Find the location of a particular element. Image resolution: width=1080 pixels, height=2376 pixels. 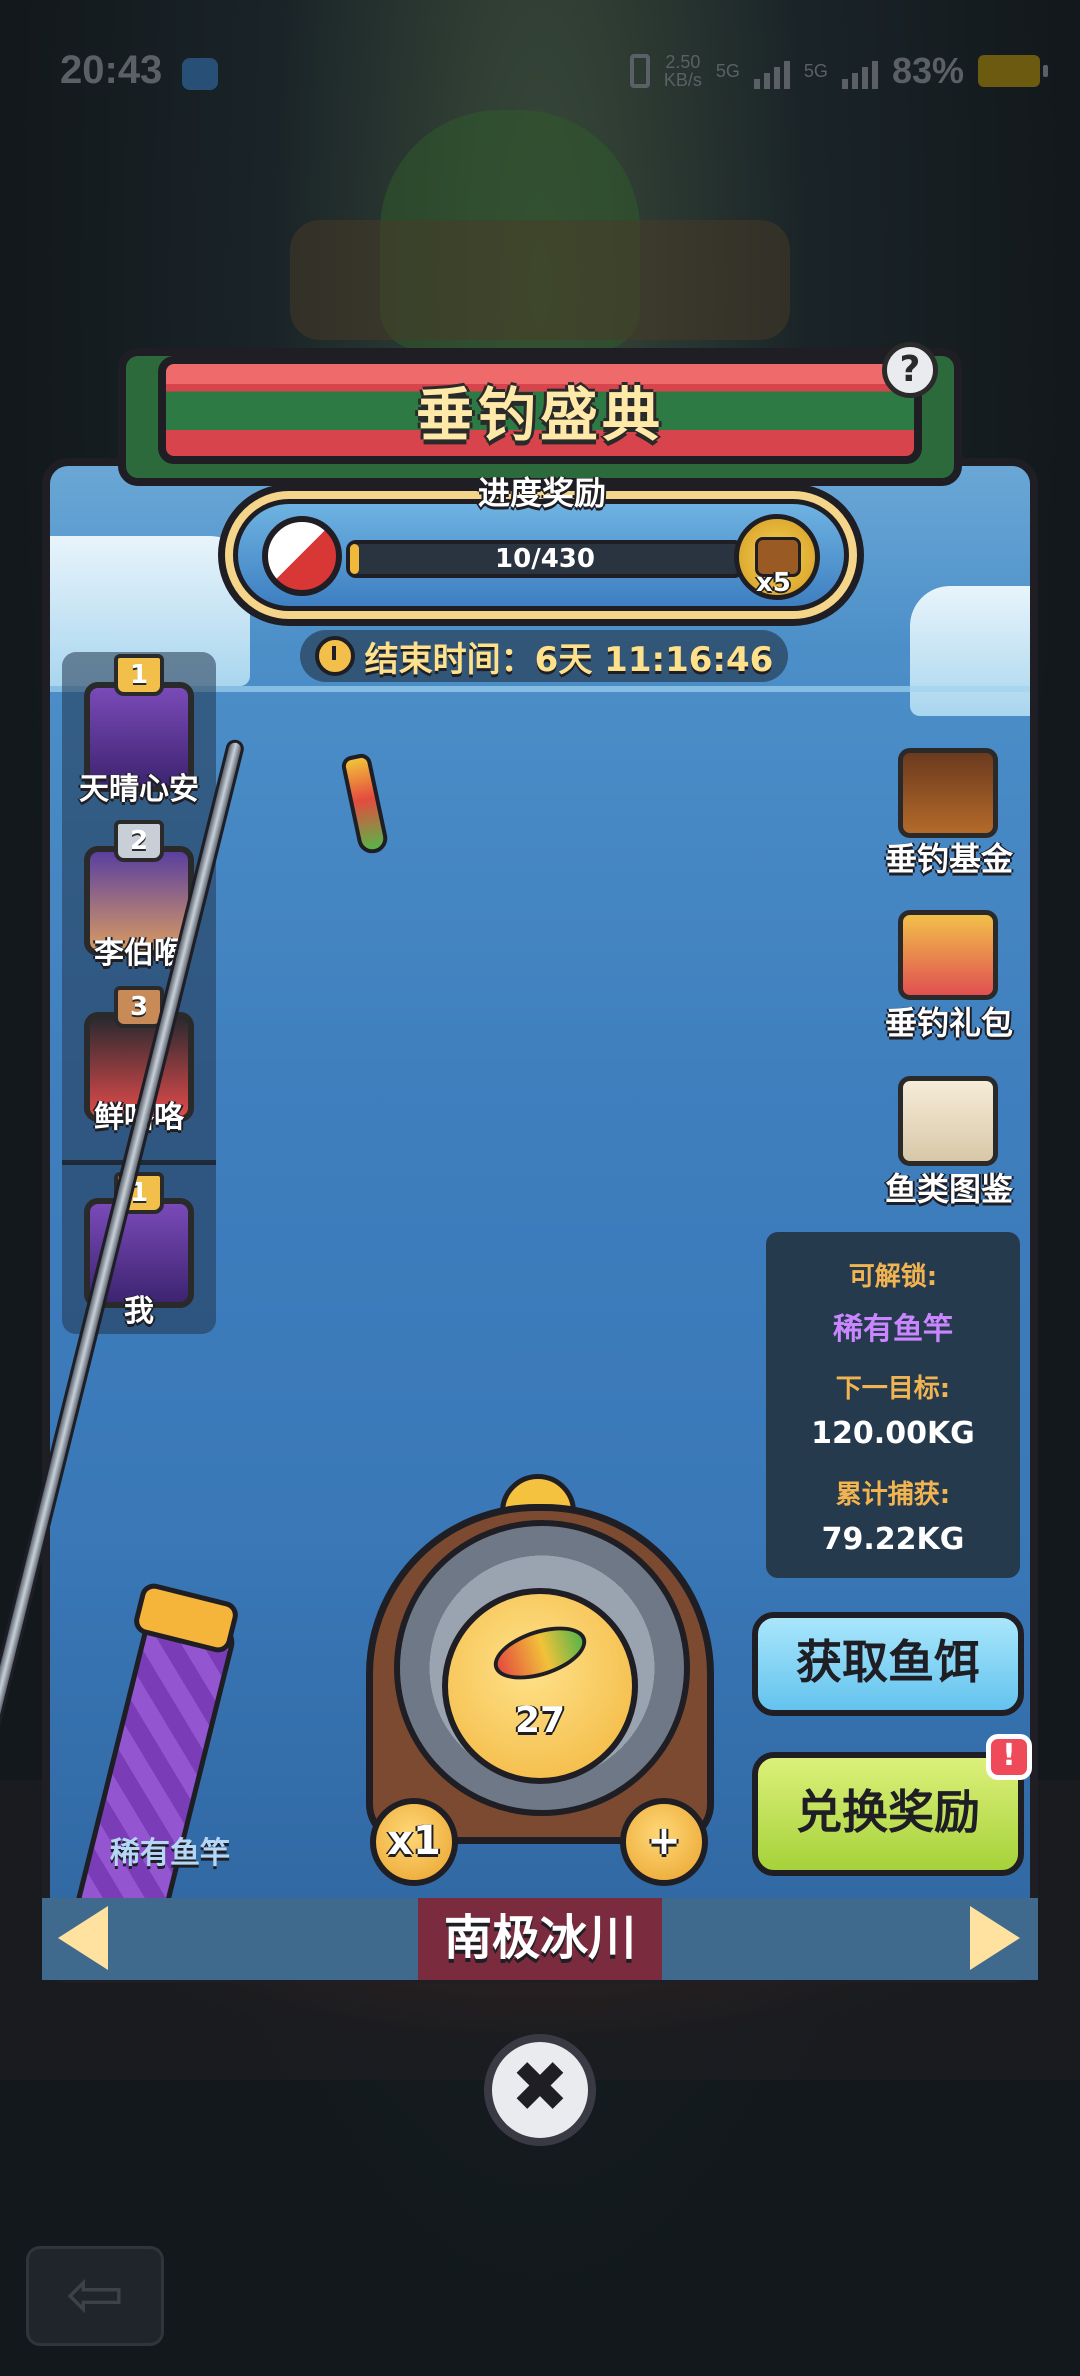

iceberg-right is located at coordinates (970, 651).